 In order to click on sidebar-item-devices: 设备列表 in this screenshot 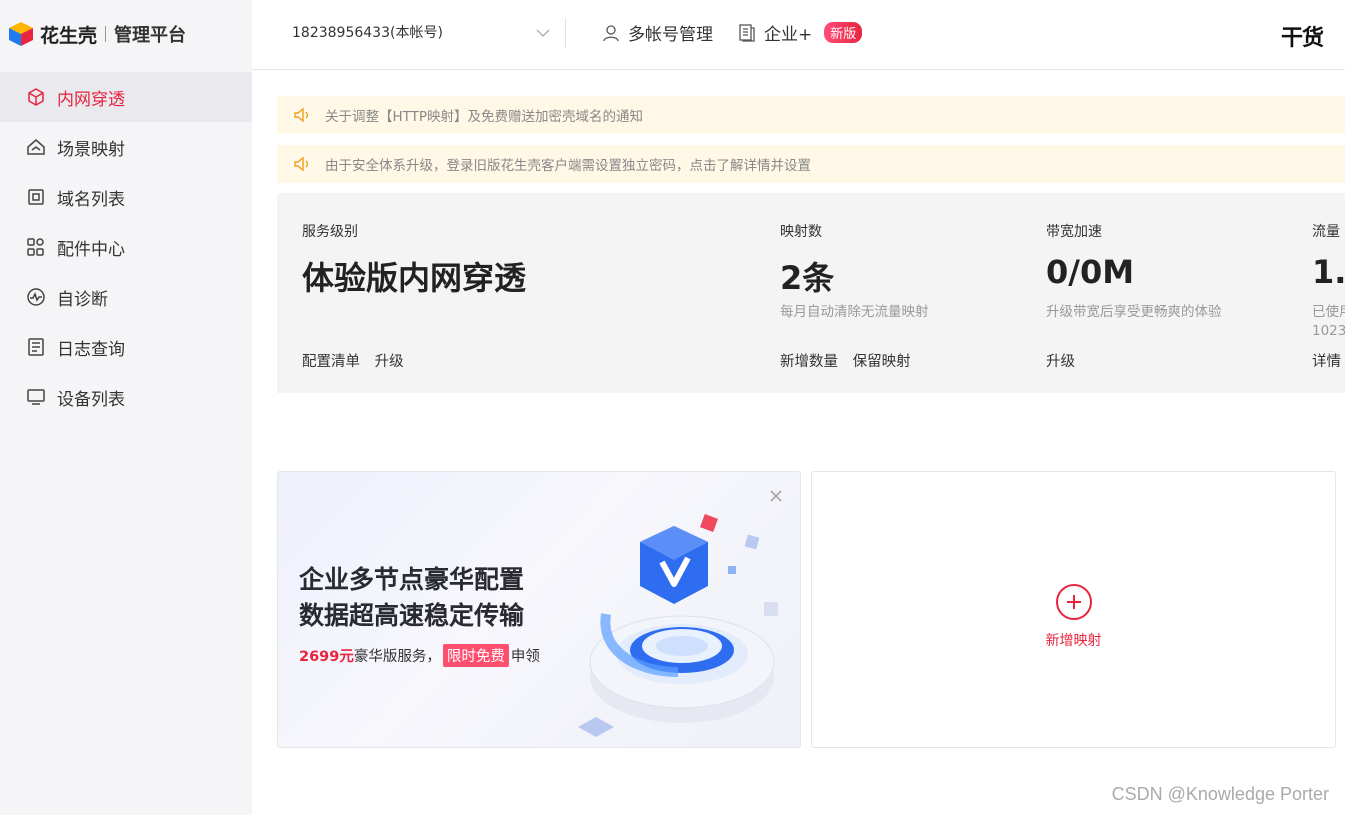, I will do `click(126, 397)`.